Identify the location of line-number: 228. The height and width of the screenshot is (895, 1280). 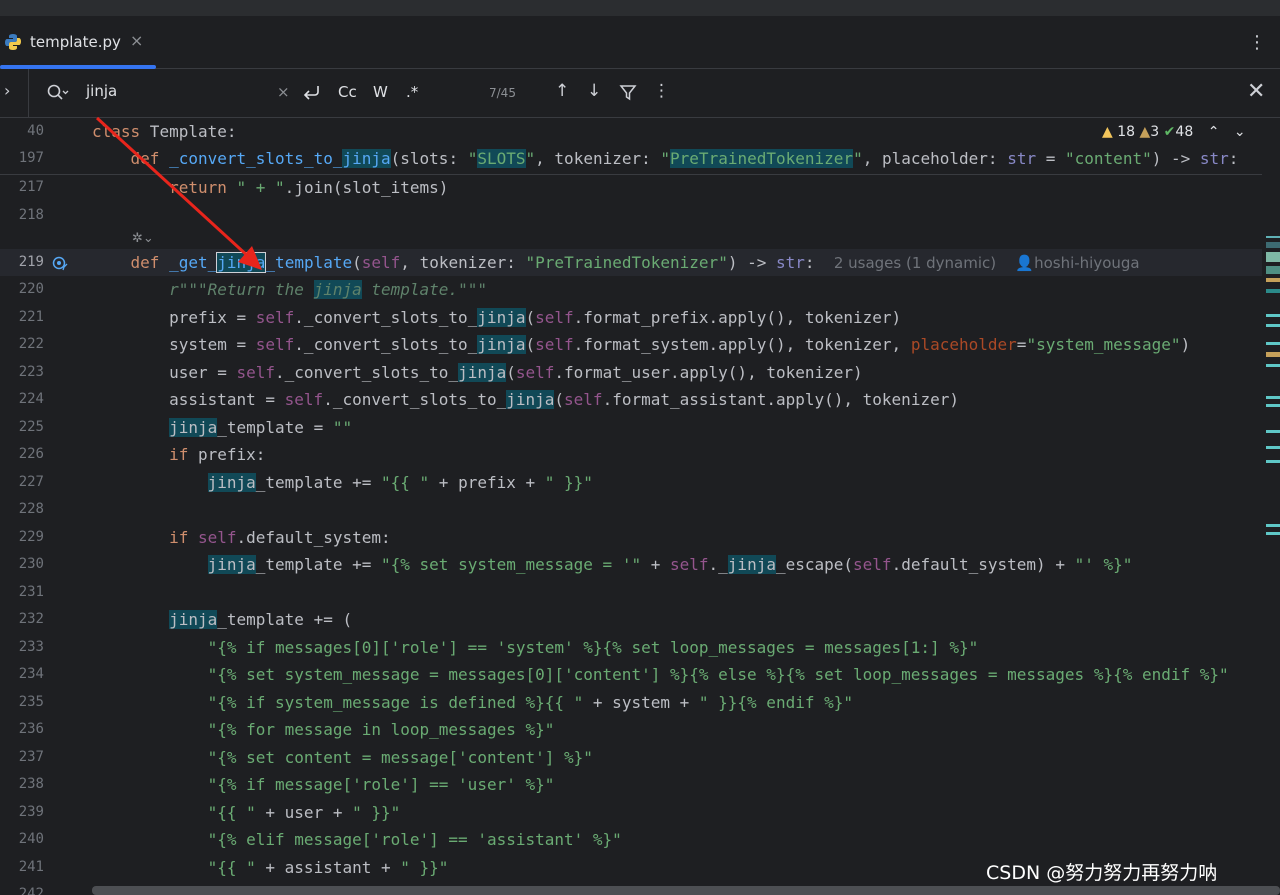
(31, 509).